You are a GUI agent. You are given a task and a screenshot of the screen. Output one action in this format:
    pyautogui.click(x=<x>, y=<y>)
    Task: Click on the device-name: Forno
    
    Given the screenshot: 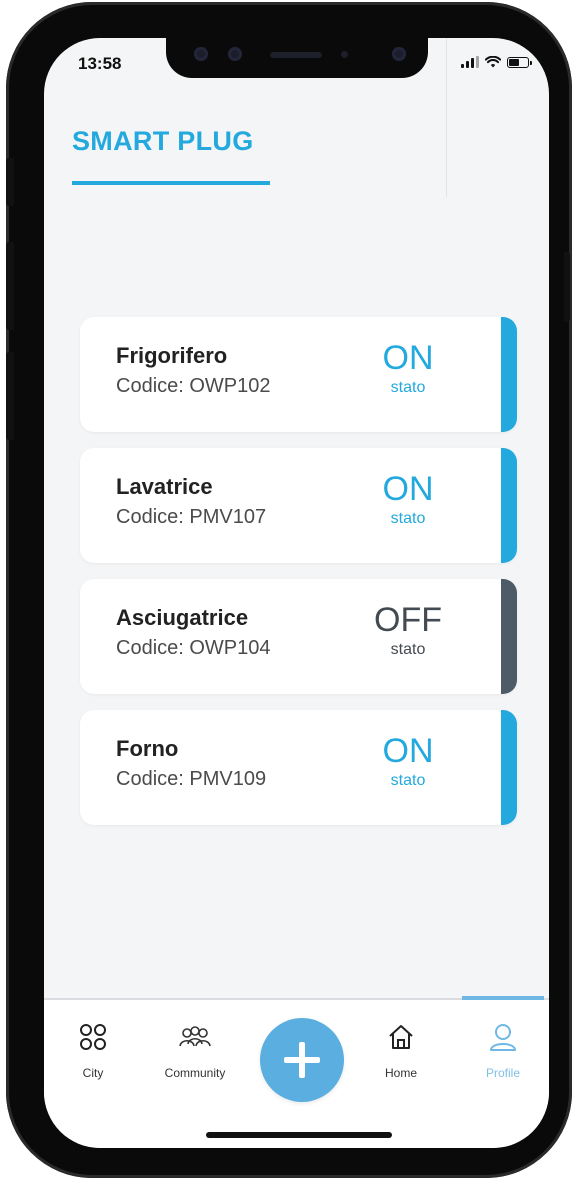 What is the action you would take?
    pyautogui.click(x=147, y=748)
    